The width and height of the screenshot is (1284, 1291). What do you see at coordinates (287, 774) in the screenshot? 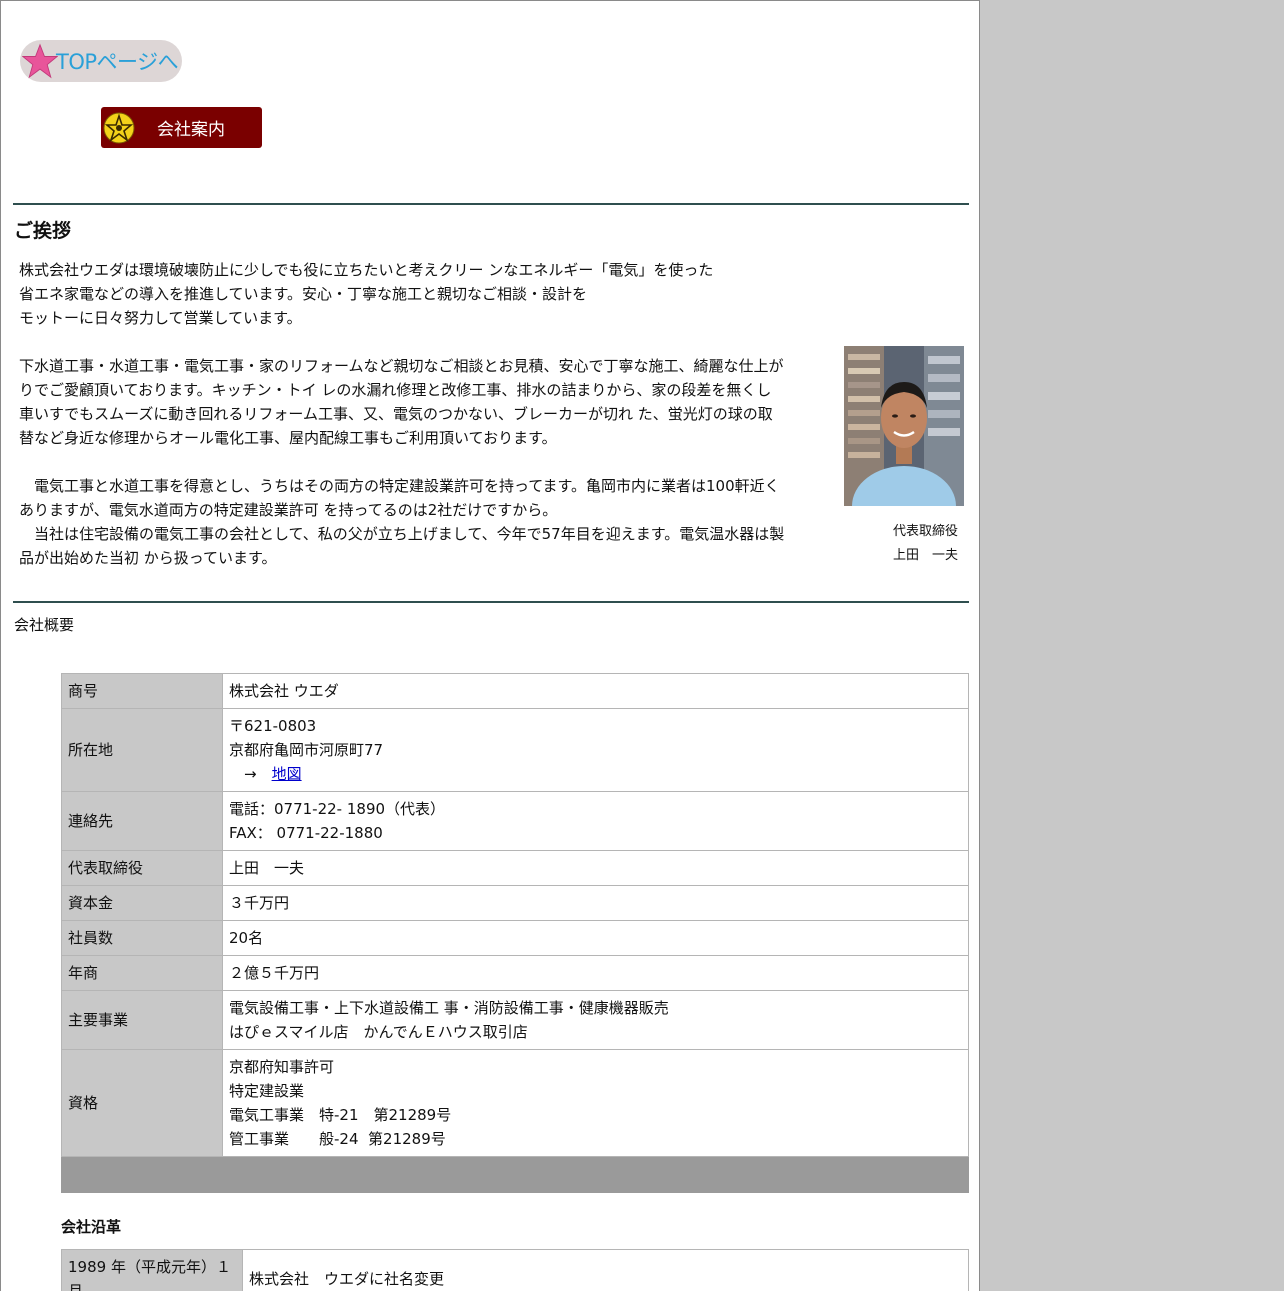
I see `map-link: 地図` at bounding box center [287, 774].